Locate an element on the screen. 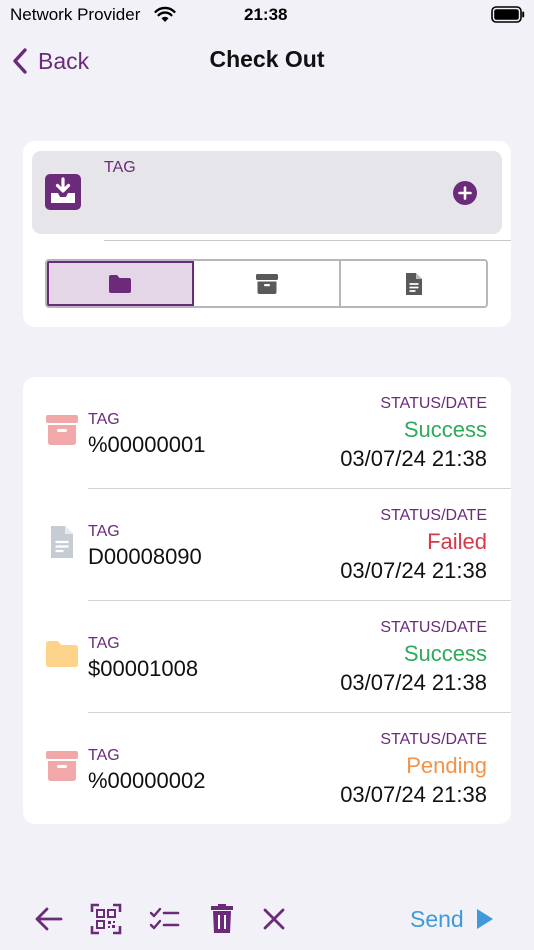  nav-bar: Back Check Out is located at coordinates (267, 60).